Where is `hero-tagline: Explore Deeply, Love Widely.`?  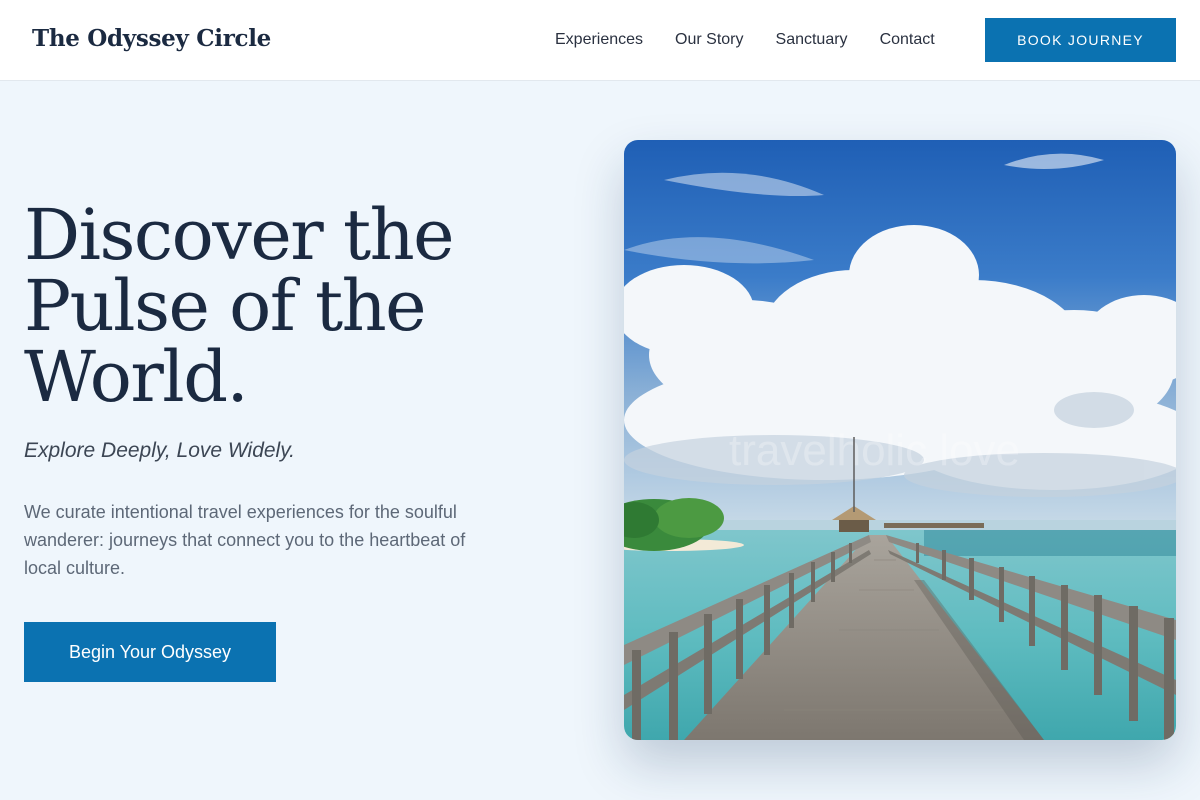
hero-tagline: Explore Deeply, Love Widely. is located at coordinates (159, 450).